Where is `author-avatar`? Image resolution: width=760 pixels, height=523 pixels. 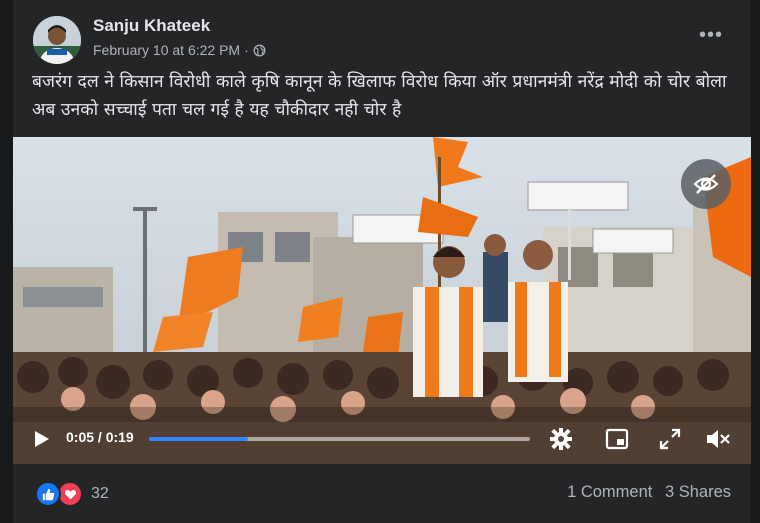
author-avatar is located at coordinates (57, 40).